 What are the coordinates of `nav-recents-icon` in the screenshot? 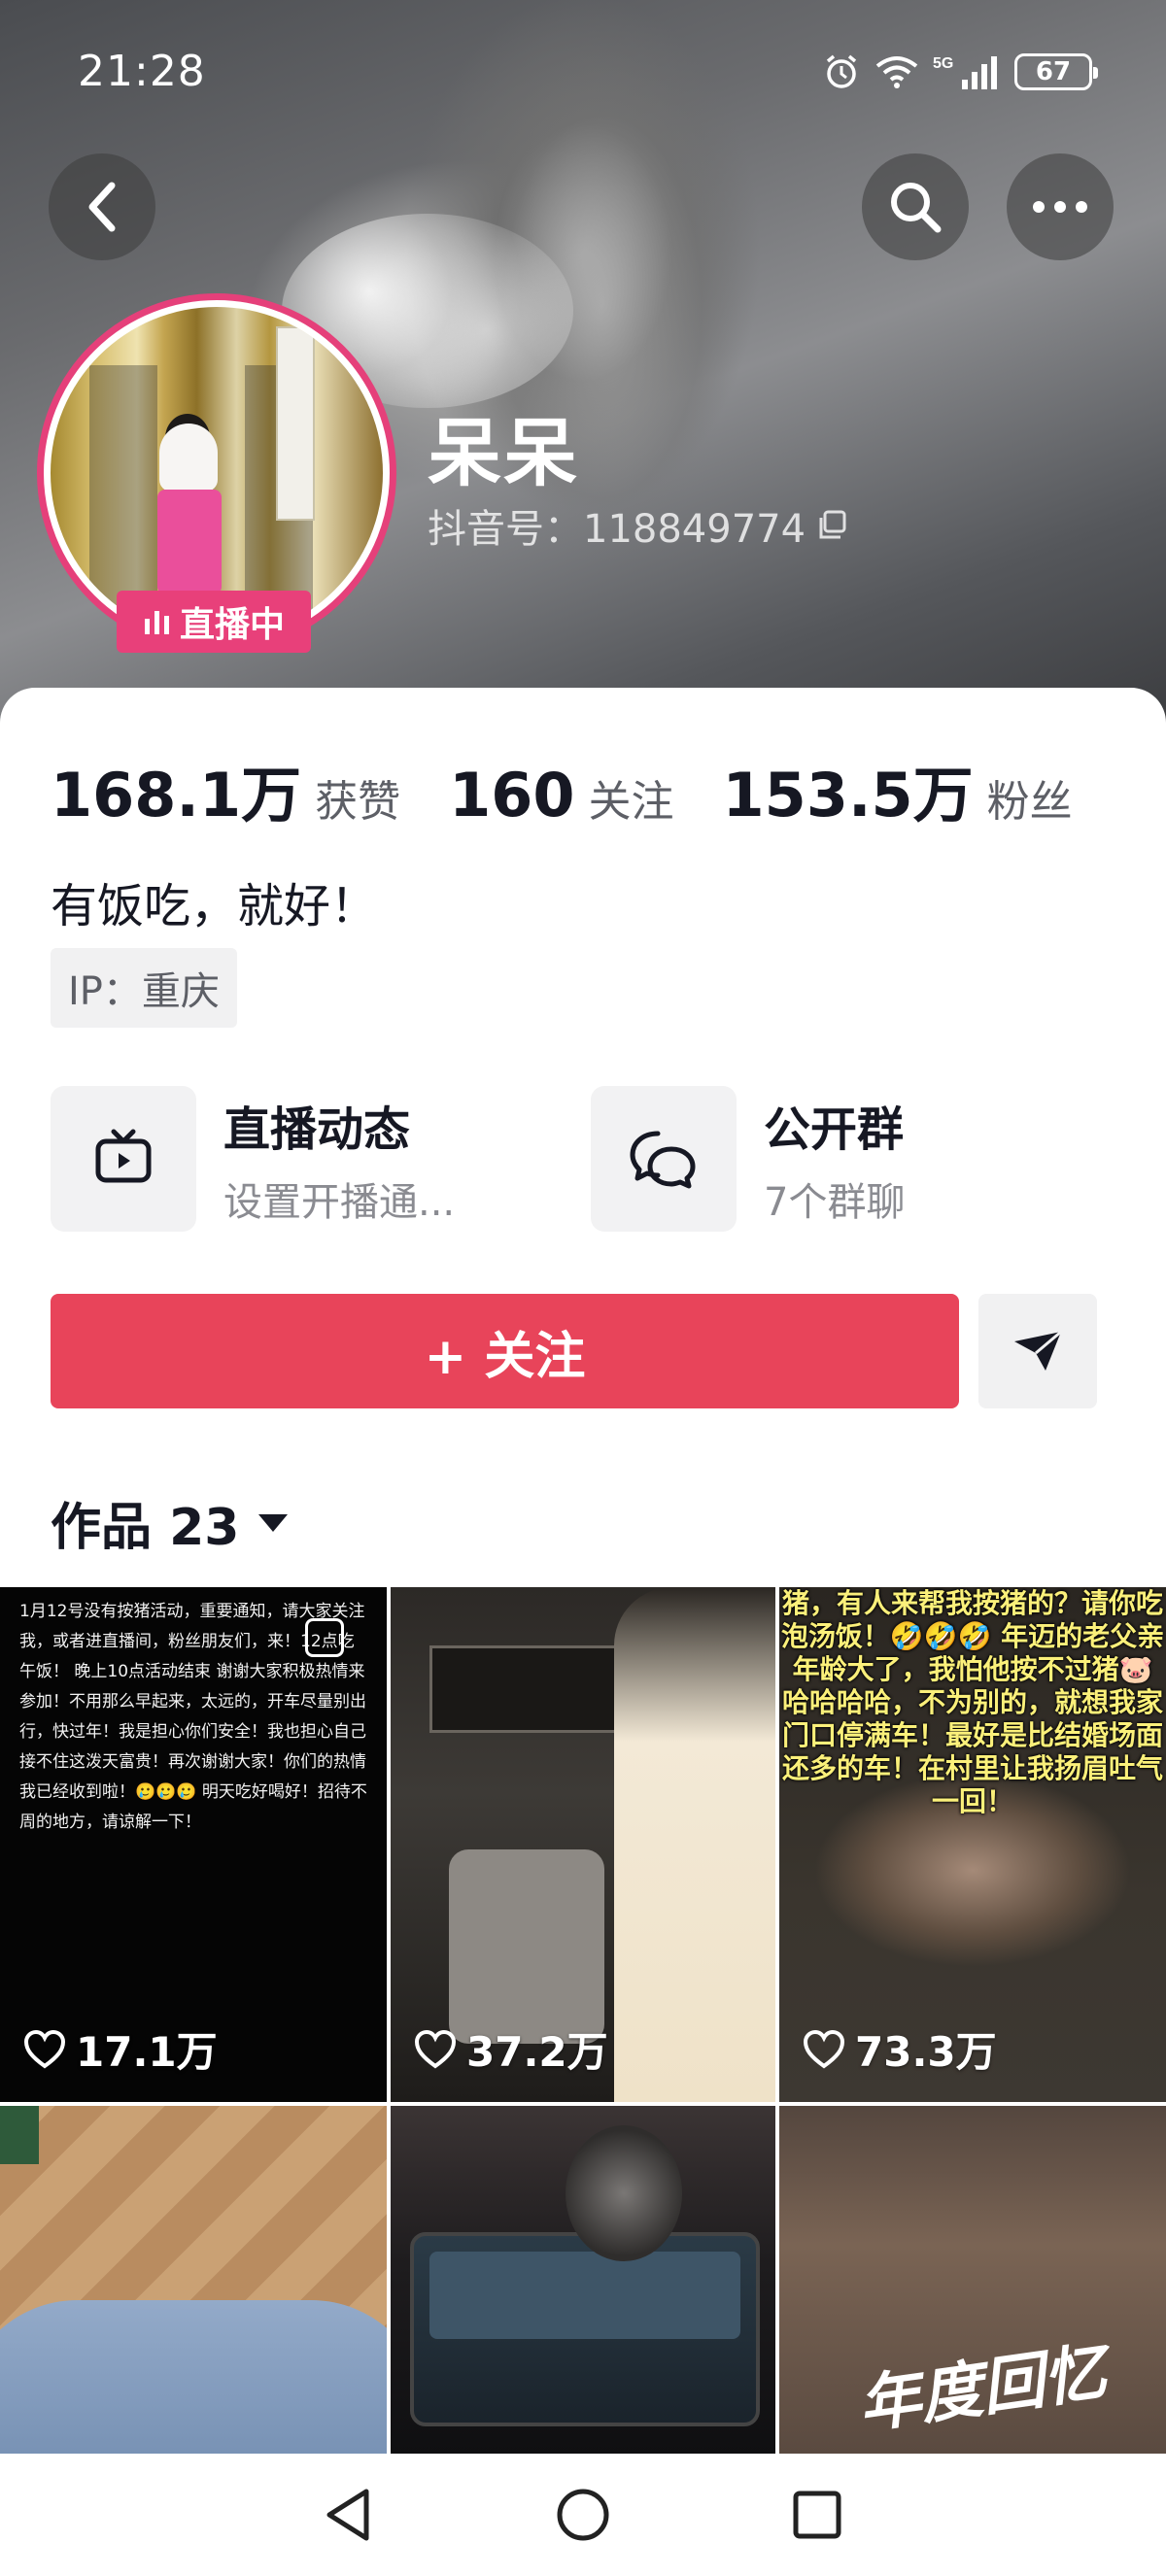 It's located at (817, 2515).